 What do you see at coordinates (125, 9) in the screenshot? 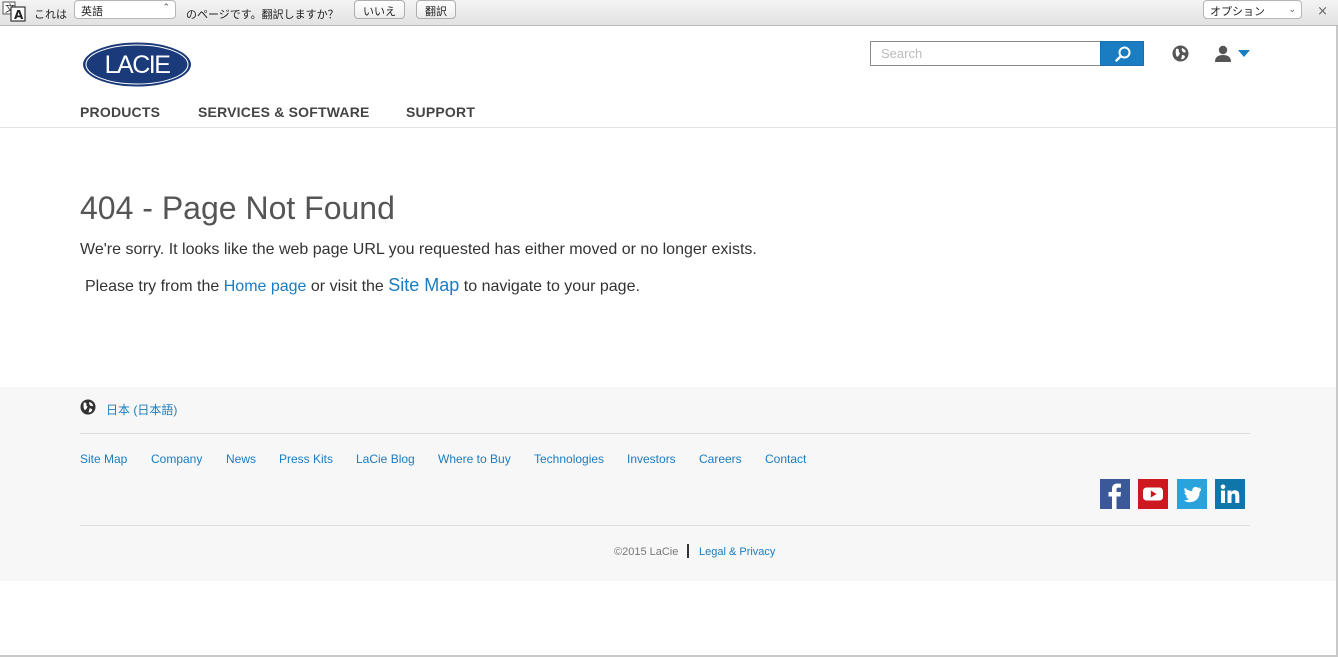
I see `language-select: 英語 ⌃` at bounding box center [125, 9].